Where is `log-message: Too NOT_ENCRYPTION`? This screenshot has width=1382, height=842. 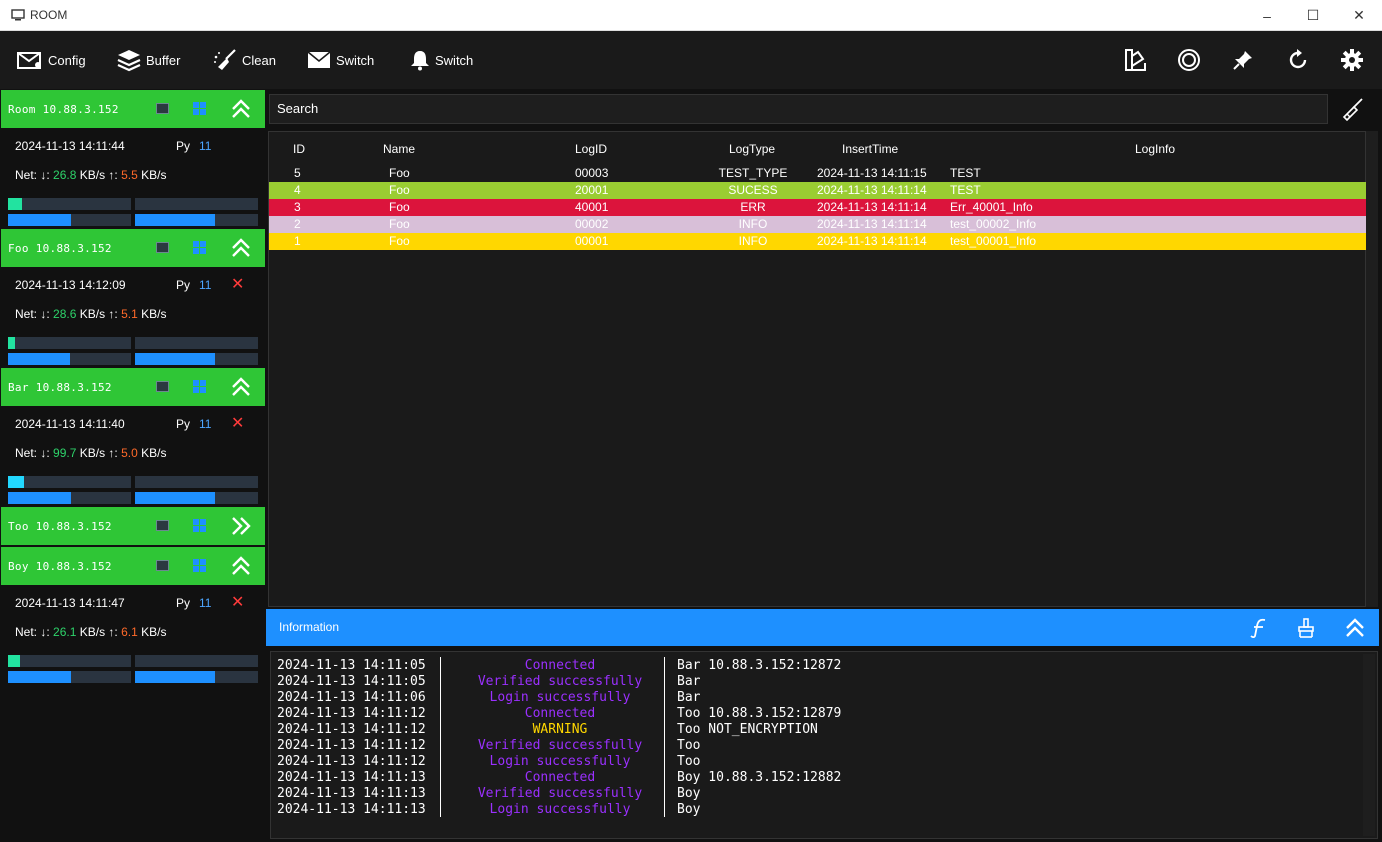 log-message: Too NOT_ENCRYPTION is located at coordinates (747, 729).